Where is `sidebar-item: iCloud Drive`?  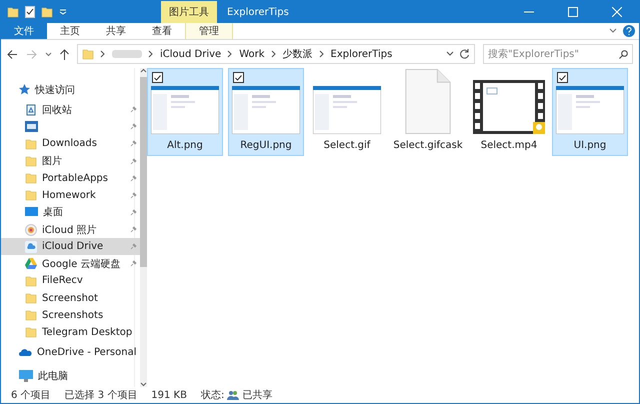
sidebar-item: iCloud Drive is located at coordinates (70, 247).